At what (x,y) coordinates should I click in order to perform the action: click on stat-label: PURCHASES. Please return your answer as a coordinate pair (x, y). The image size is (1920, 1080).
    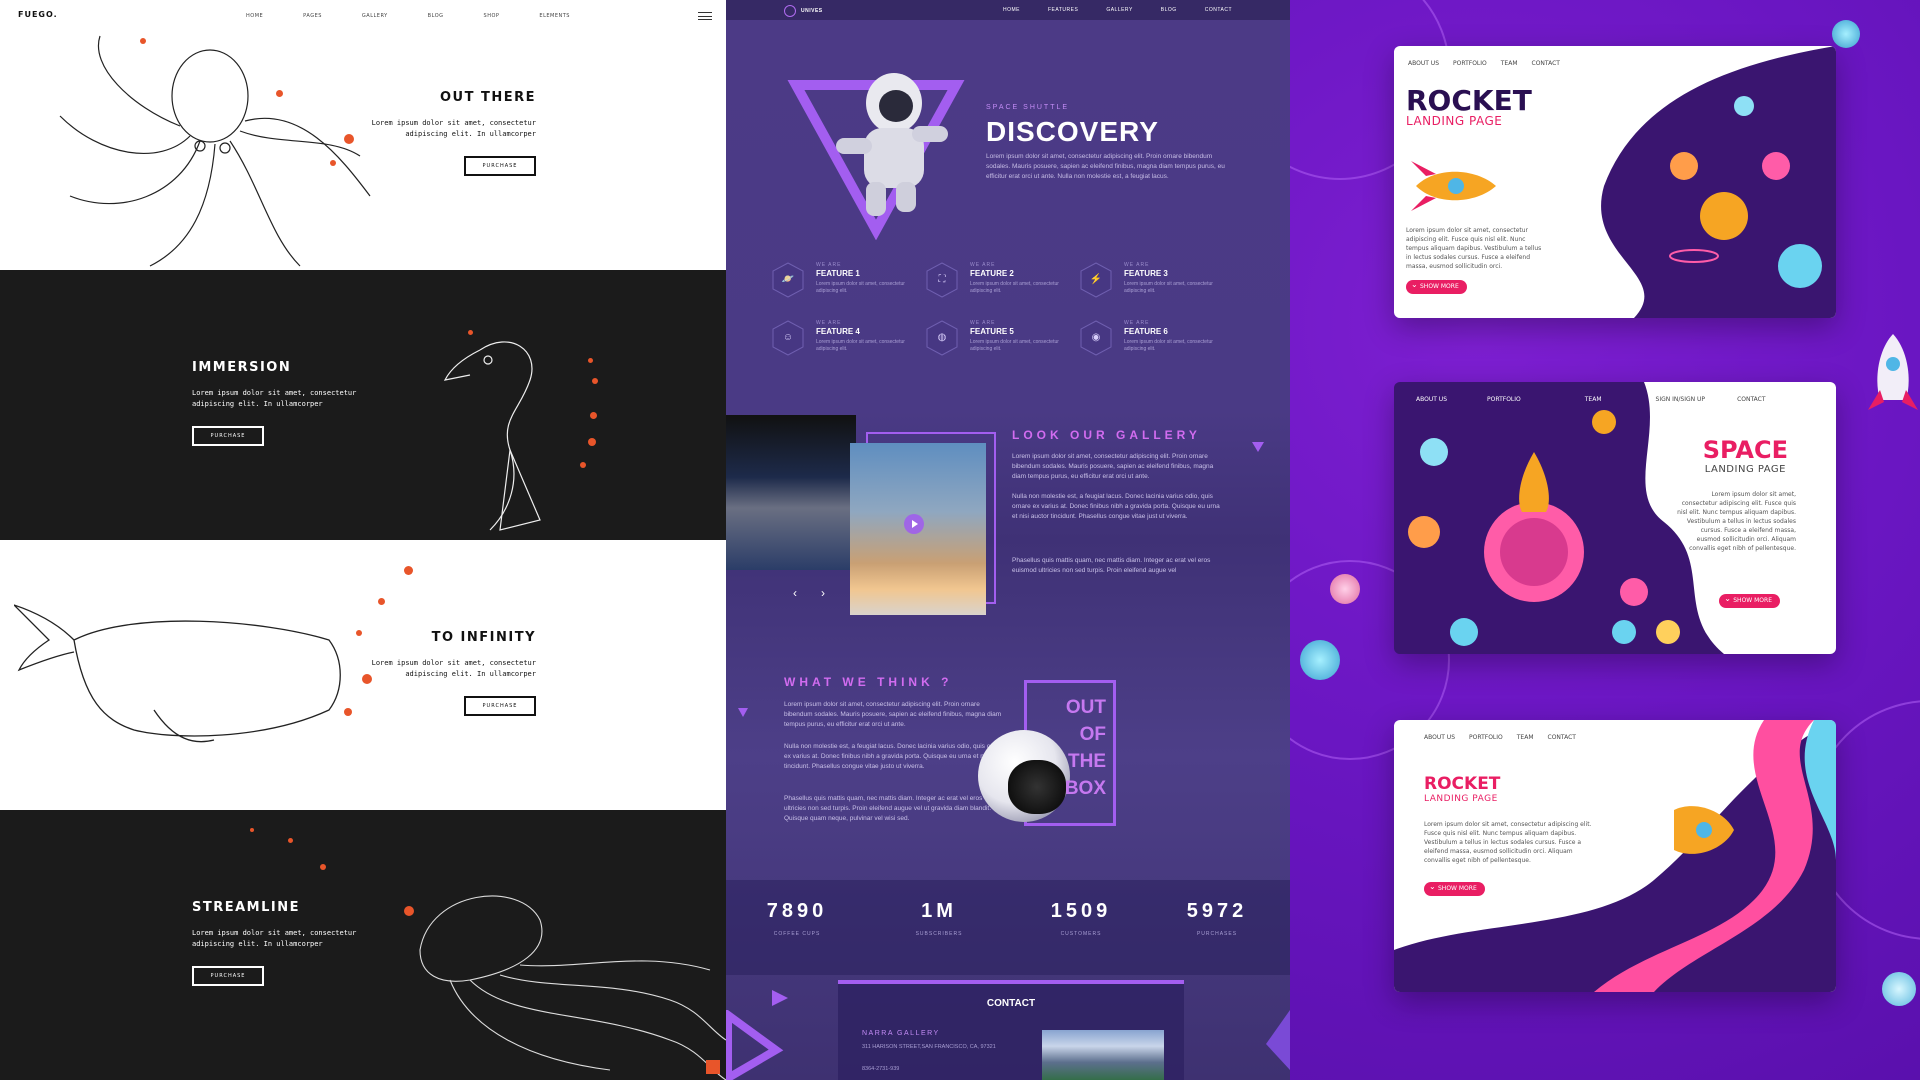
    Looking at the image, I should click on (1217, 934).